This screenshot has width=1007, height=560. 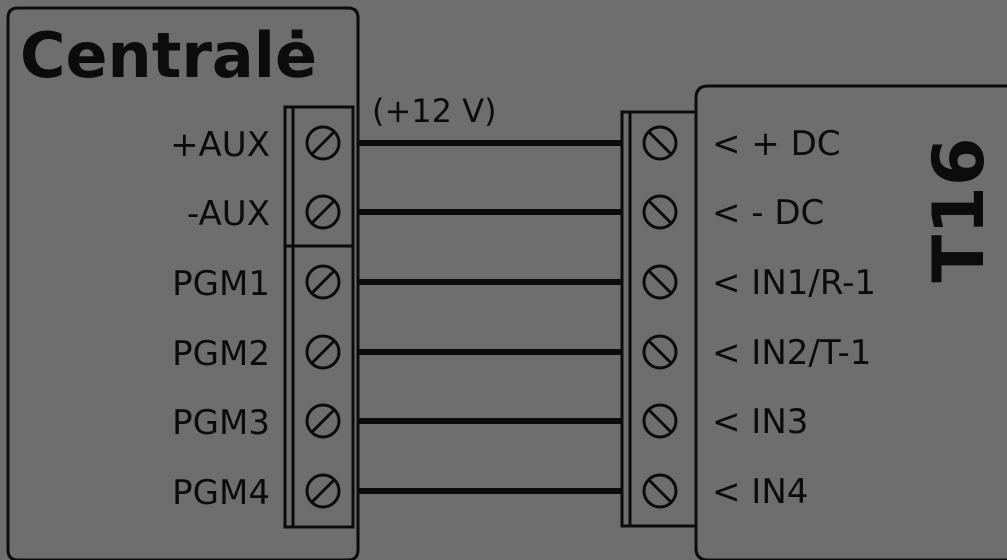 I want to click on t16-terminal-label-dc-minus: < - DC, so click(x=768, y=213).